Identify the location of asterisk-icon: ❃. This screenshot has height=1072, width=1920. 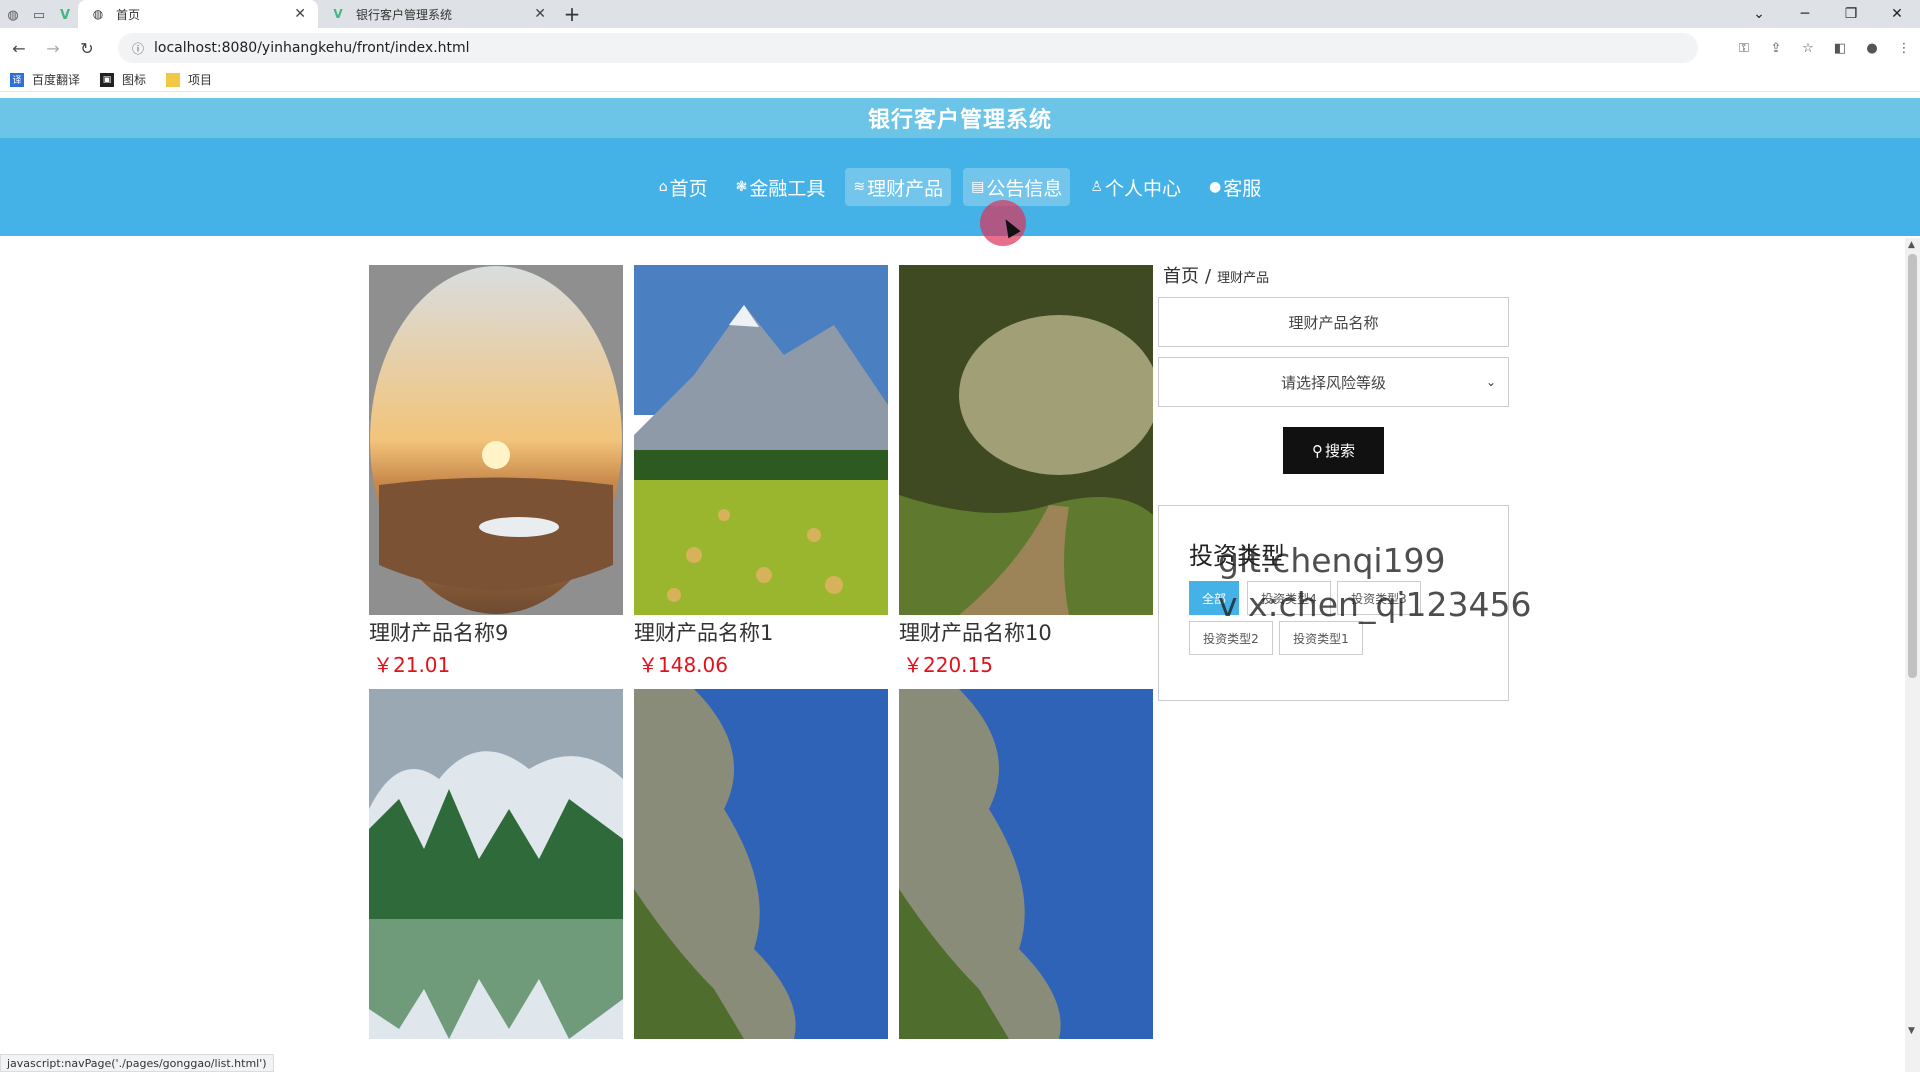
(741, 187).